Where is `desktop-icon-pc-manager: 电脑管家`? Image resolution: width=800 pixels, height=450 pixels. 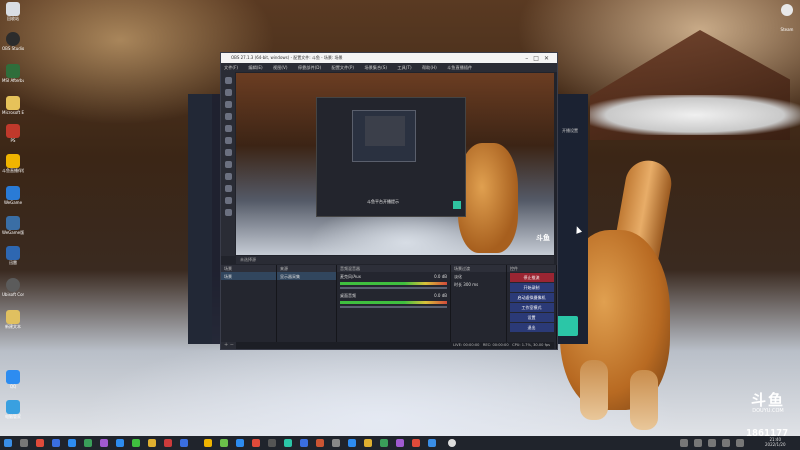
desktop-icon-pc-manager: 电脑管家 is located at coordinates (13, 409).